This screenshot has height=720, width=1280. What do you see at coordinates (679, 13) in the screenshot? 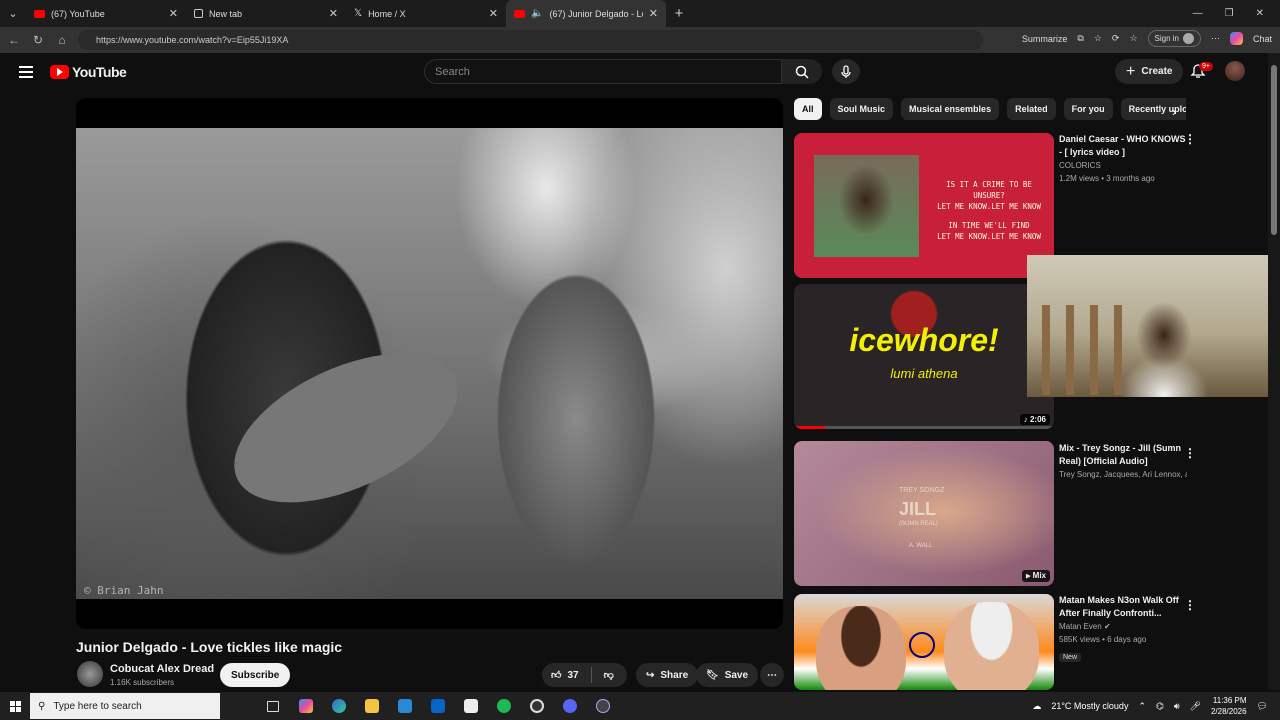
I see `new-tab-button: +` at bounding box center [679, 13].